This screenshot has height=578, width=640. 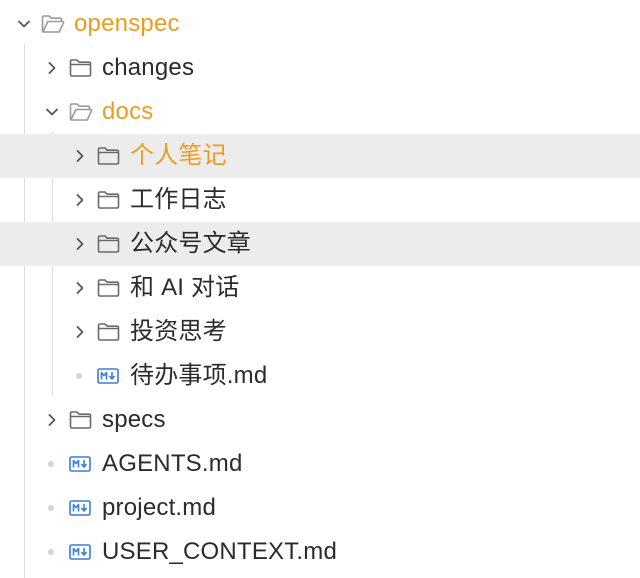 I want to click on tree-item-project-md: project.md, so click(x=320, y=508).